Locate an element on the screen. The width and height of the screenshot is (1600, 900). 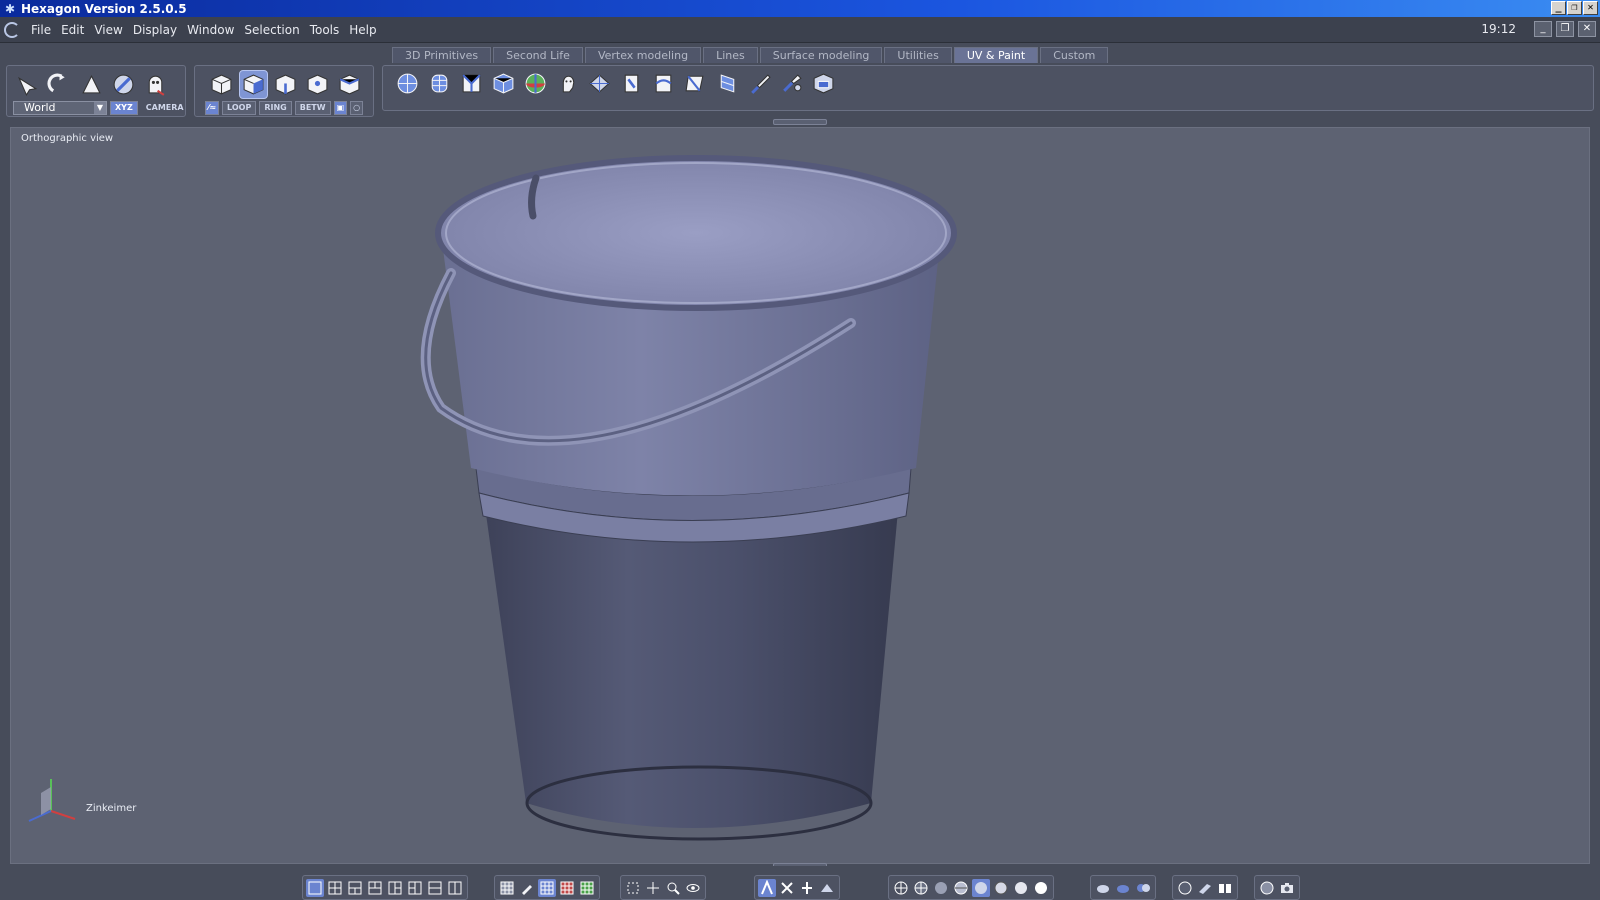
uv-planar-mapping-icon is located at coordinates (471, 83).